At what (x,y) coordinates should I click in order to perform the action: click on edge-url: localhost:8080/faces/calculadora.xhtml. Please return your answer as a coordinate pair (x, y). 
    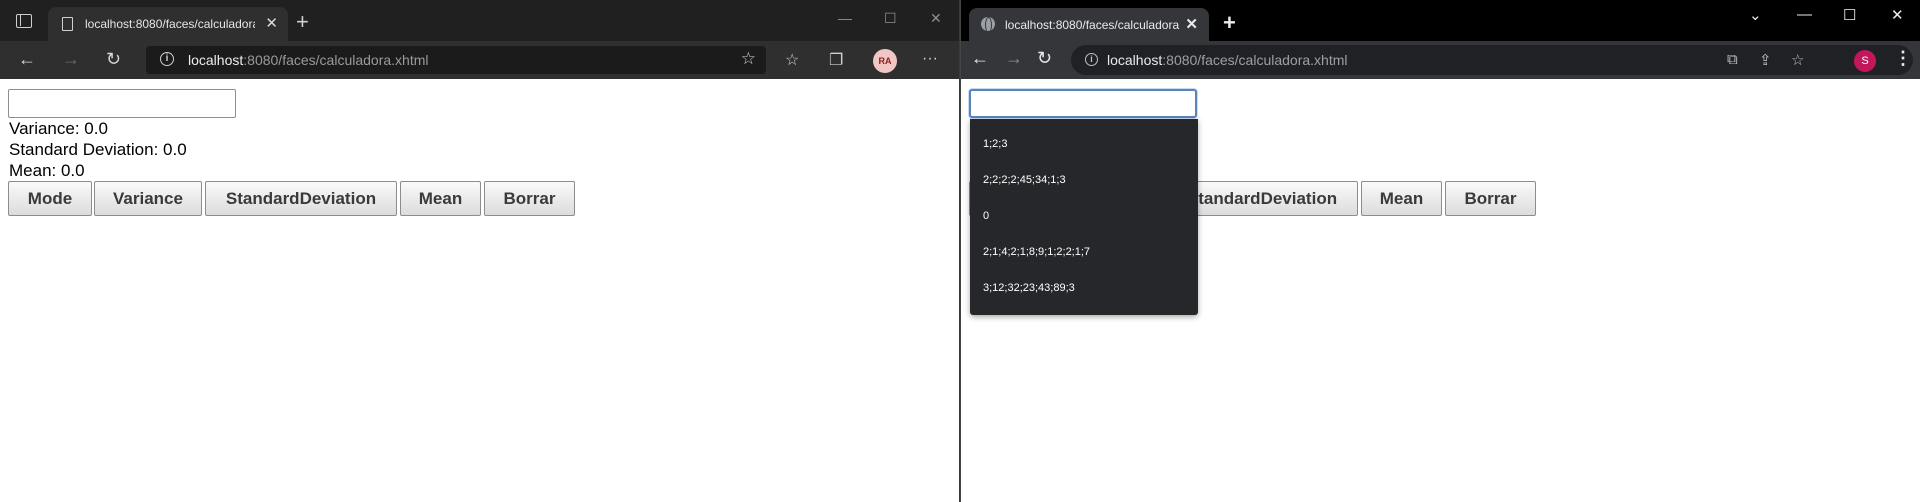
    Looking at the image, I should click on (308, 60).